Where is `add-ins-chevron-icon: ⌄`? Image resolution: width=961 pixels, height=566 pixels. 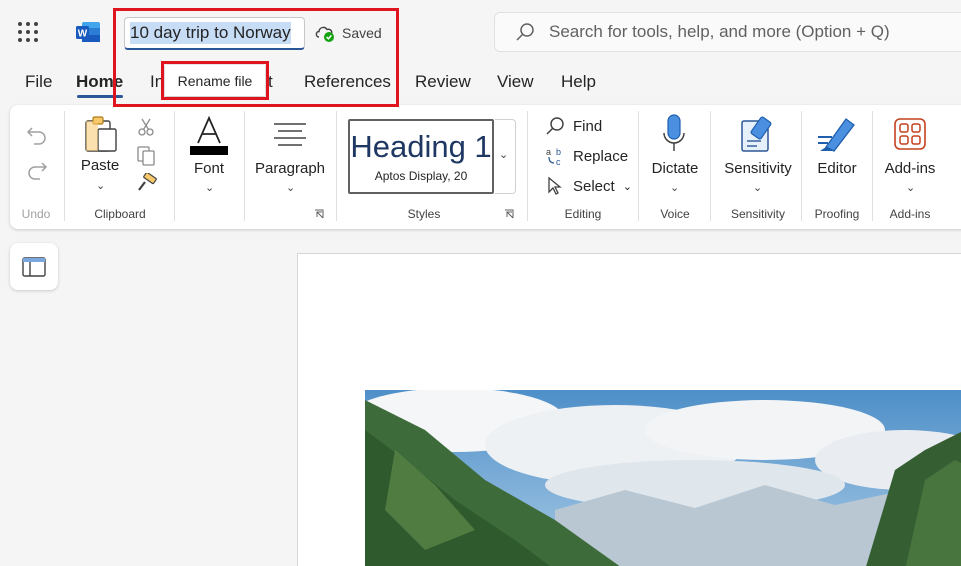 add-ins-chevron-icon: ⌄ is located at coordinates (910, 187).